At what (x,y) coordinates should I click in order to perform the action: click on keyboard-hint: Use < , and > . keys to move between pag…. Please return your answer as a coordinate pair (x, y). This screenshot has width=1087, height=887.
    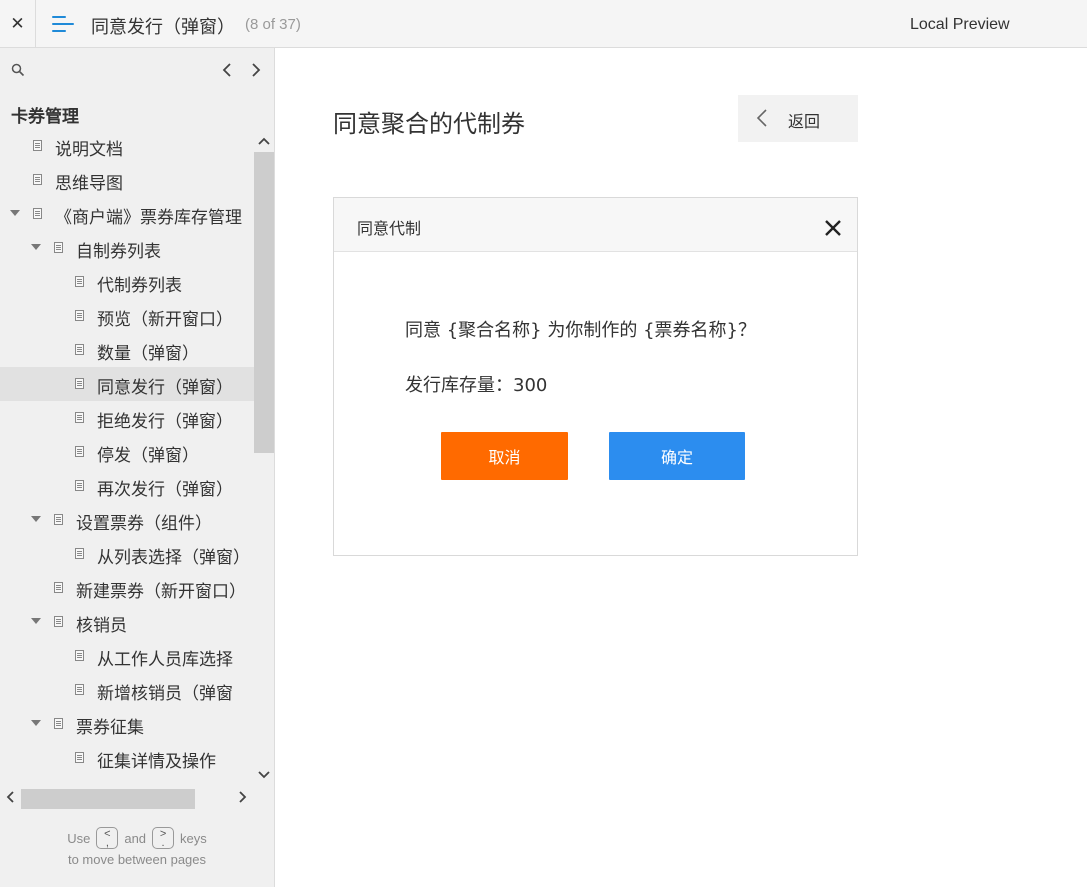
    Looking at the image, I should click on (137, 845).